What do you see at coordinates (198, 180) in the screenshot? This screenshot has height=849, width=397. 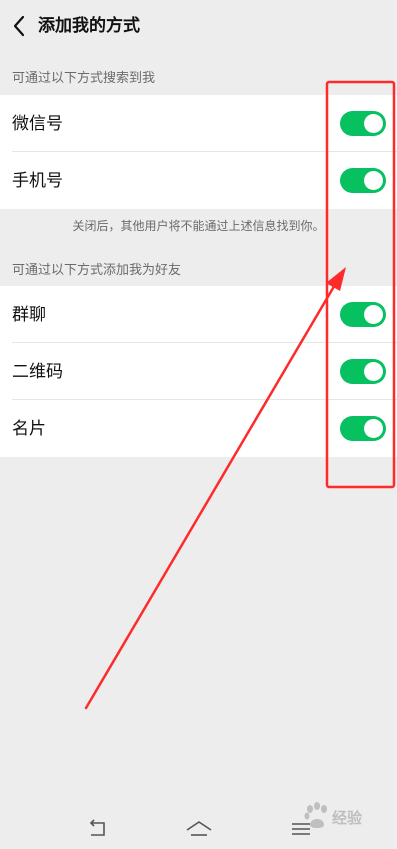 I see `setting-row-phone: 手机号` at bounding box center [198, 180].